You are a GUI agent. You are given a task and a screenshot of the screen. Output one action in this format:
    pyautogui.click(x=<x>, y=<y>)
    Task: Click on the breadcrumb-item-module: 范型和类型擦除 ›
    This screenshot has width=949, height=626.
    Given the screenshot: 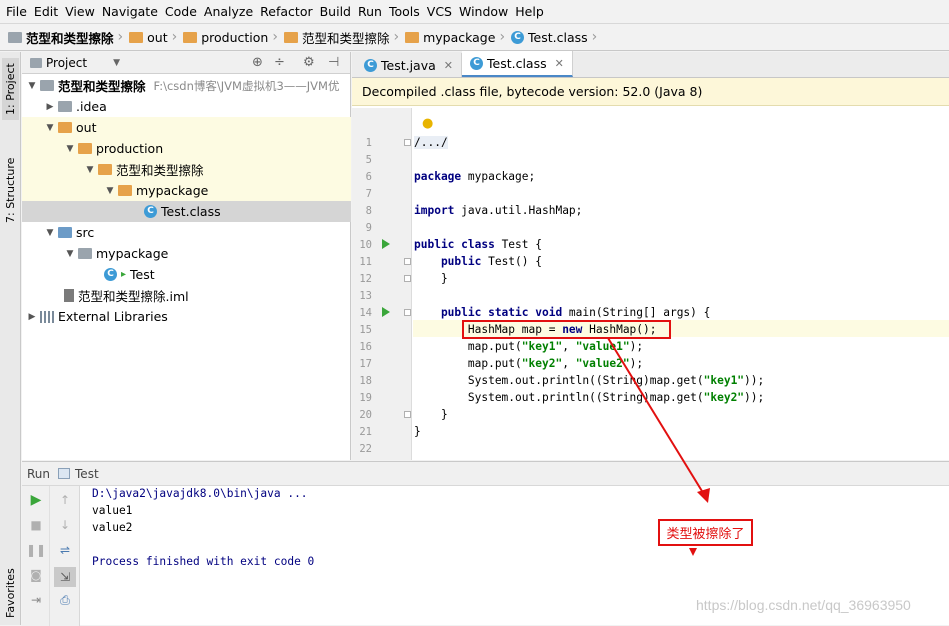 What is the action you would take?
    pyautogui.click(x=344, y=37)
    